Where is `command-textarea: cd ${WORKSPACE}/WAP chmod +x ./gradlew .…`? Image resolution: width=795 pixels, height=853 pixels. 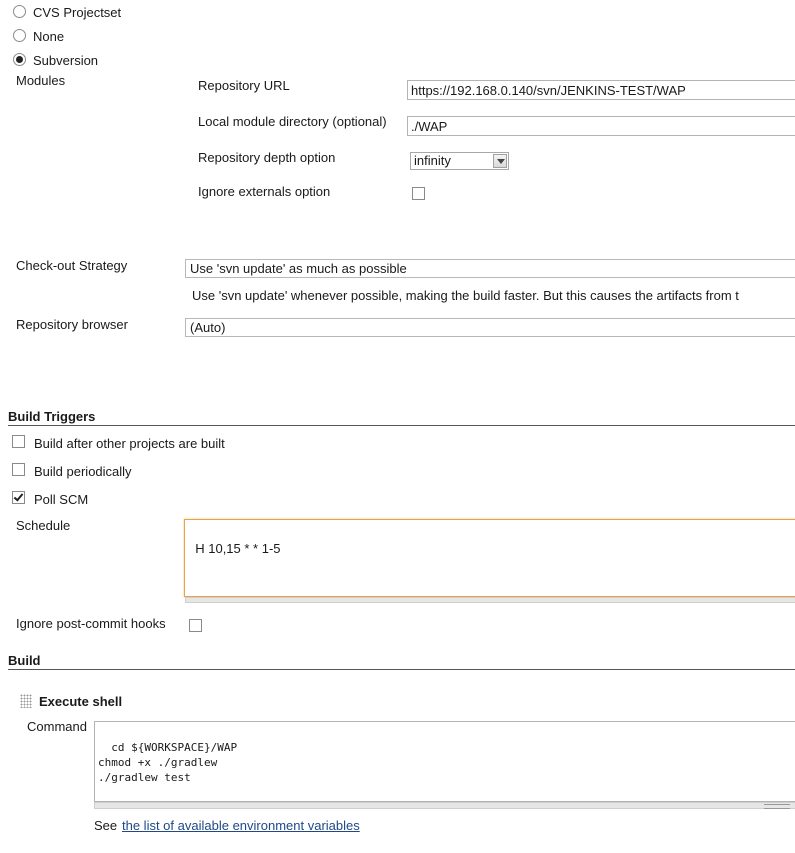
command-textarea: cd ${WORKSPACE}/WAP chmod +x ./gradlew .… is located at coordinates (444, 761).